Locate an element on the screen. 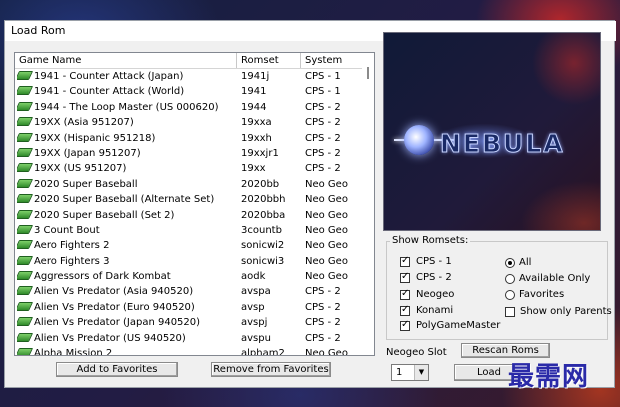 Image resolution: width=620 pixels, height=407 pixels. list-scrollbar is located at coordinates (368, 204).